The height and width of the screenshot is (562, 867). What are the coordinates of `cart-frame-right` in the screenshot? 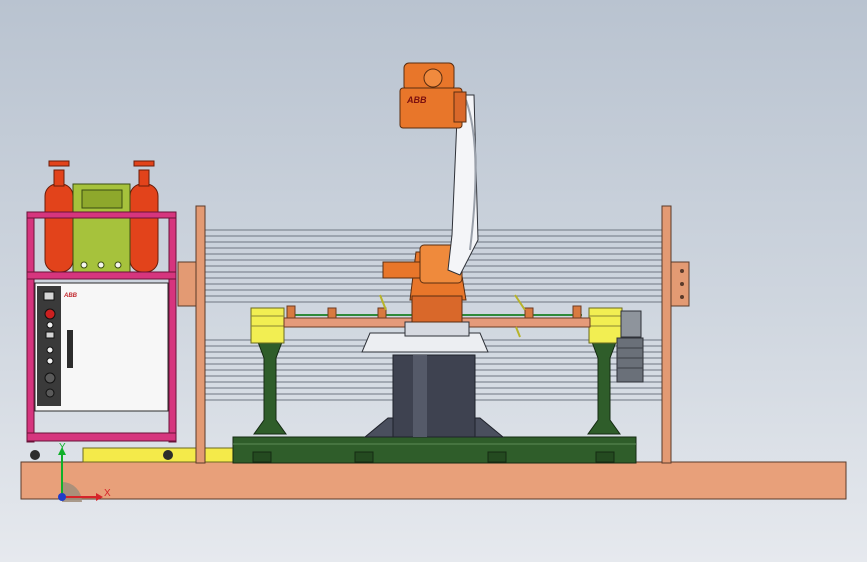 It's located at (172, 327).